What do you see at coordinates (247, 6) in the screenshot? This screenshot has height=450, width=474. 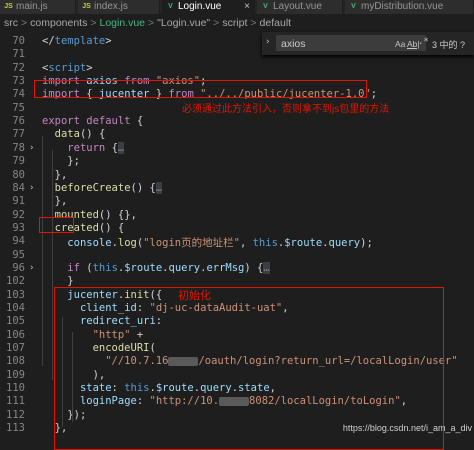 I see `close-icon: ×` at bounding box center [247, 6].